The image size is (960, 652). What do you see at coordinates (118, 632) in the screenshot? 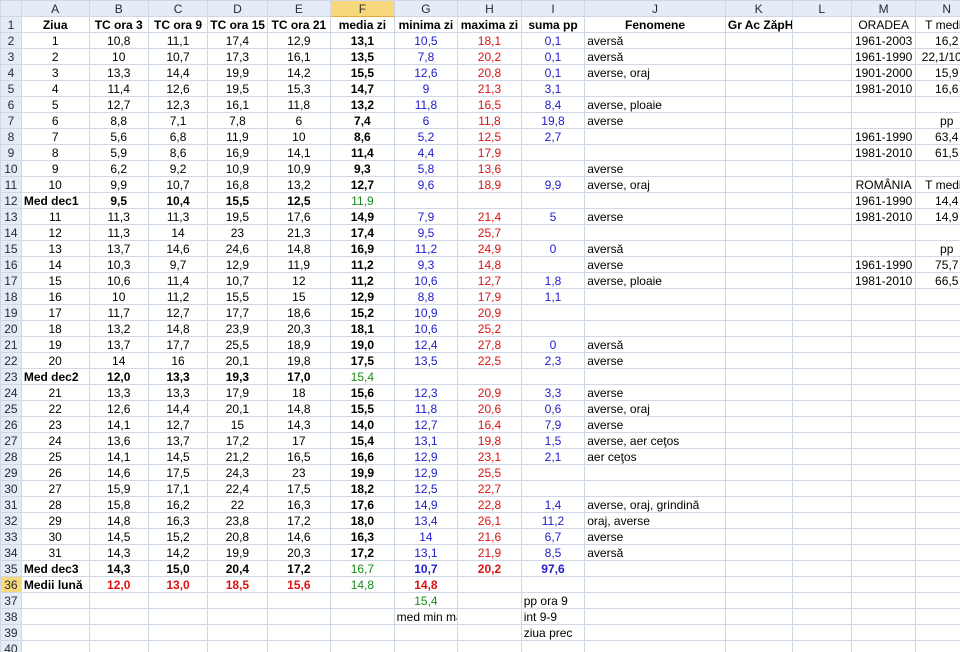
I see `cell-b39` at bounding box center [118, 632].